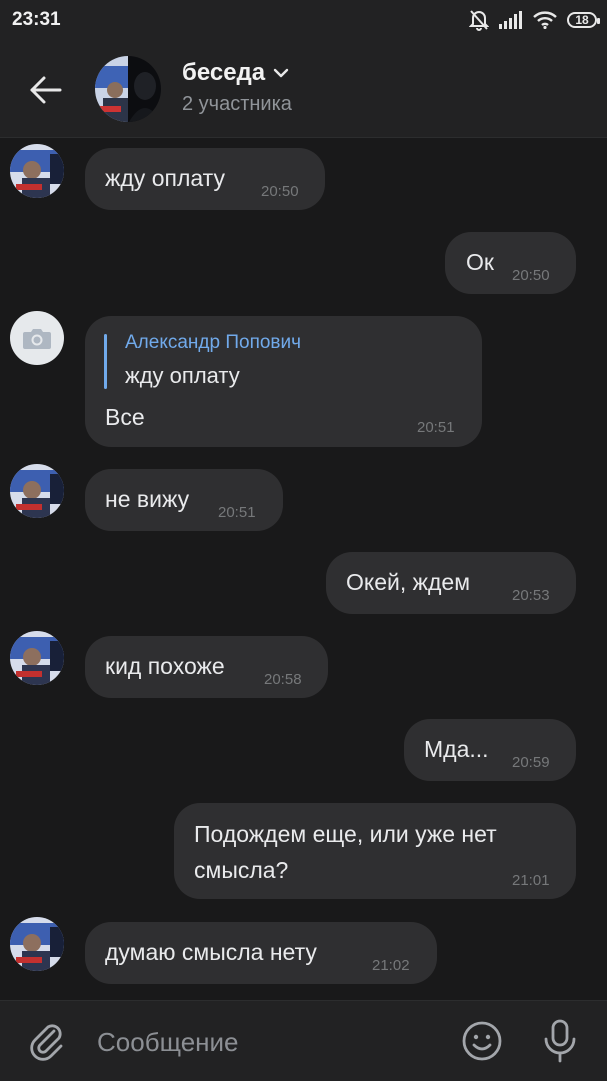  I want to click on camera-icon, so click(37, 339).